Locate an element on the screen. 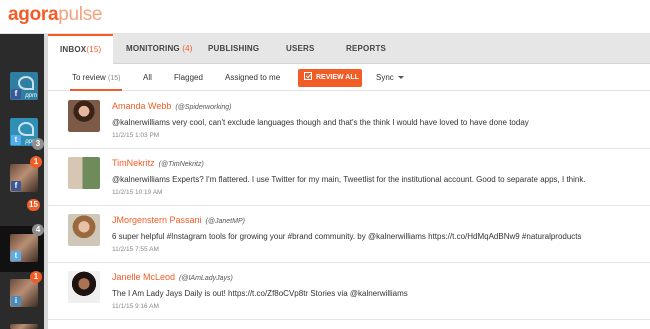  agorapulse-logo: agorapulse is located at coordinates (55, 15).